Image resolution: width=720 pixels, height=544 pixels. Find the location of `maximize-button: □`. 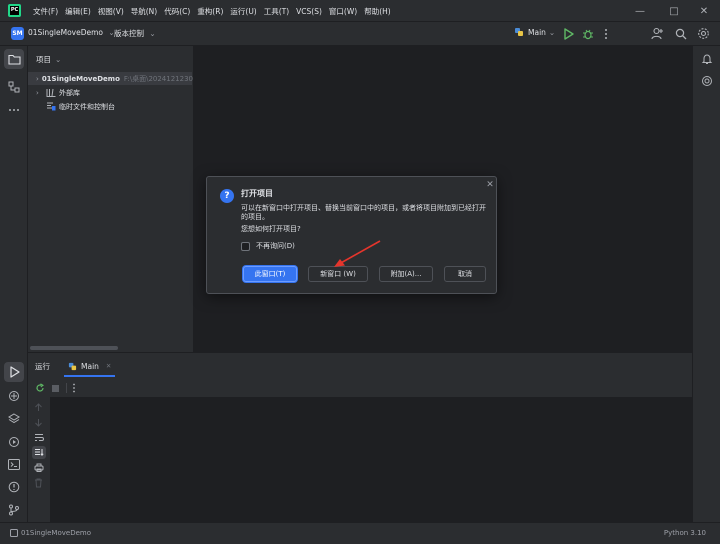

maximize-button: □ is located at coordinates (674, 11).